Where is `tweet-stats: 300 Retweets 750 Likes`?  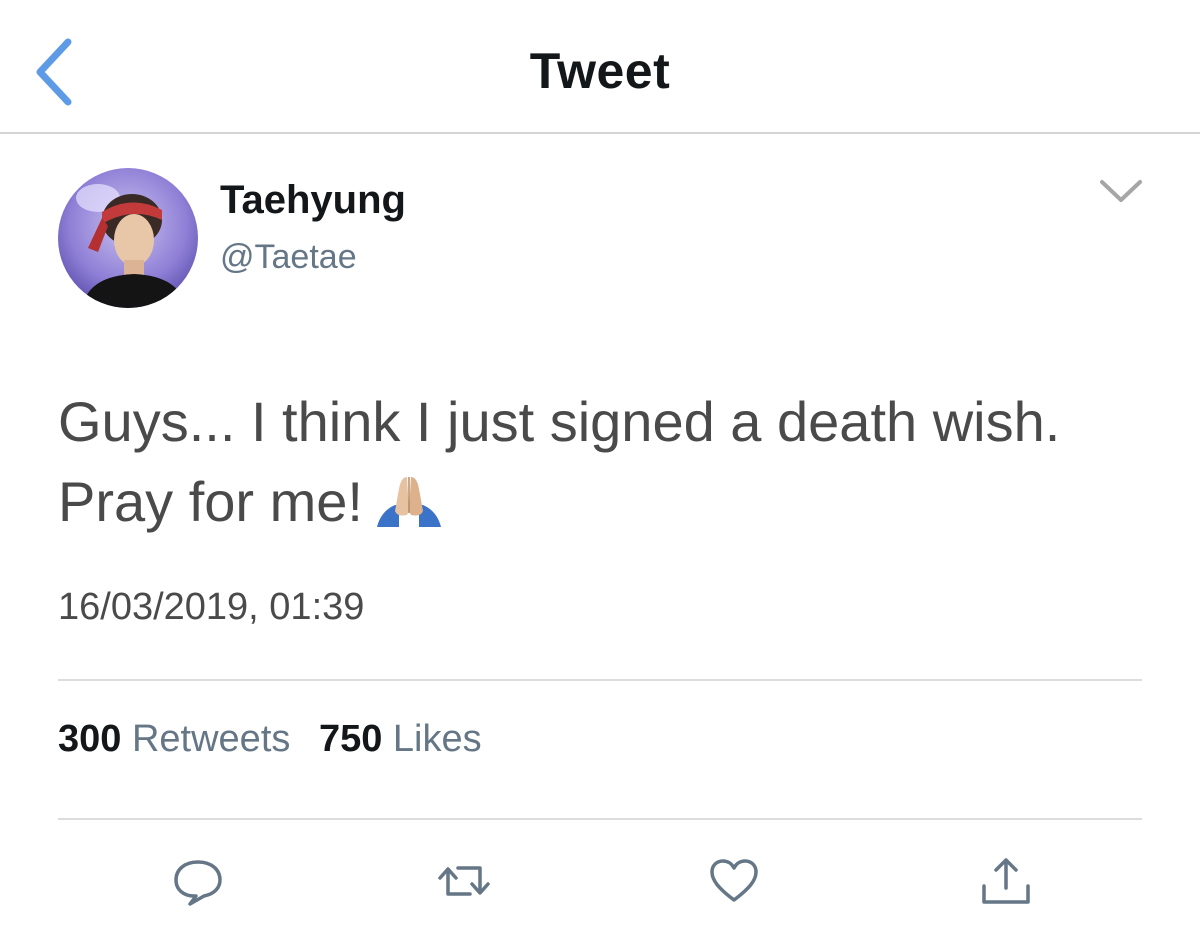 tweet-stats: 300 Retweets 750 Likes is located at coordinates (279, 739).